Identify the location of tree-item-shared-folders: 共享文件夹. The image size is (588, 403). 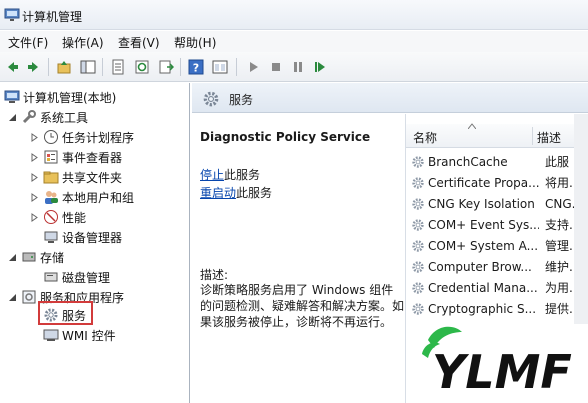
(76, 177).